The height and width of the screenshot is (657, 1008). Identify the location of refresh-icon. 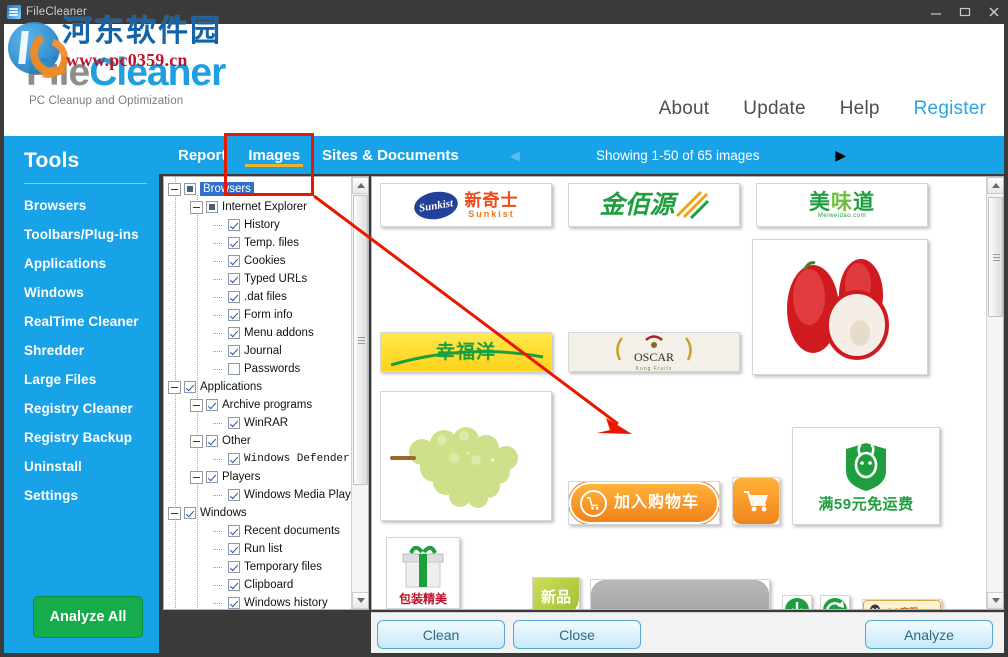
(835, 602).